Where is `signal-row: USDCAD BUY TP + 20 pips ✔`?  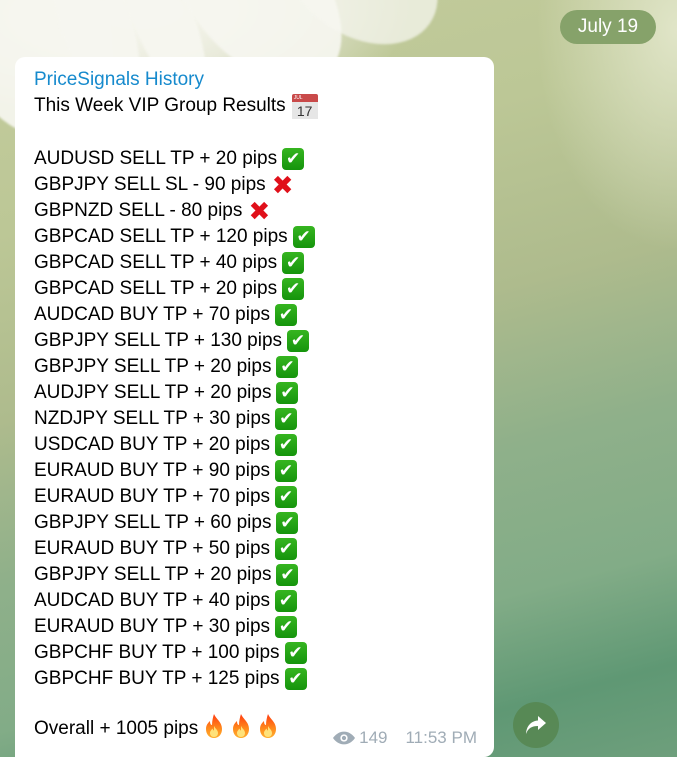
signal-row: USDCAD BUY TP + 20 pips ✔ is located at coordinates (254, 445).